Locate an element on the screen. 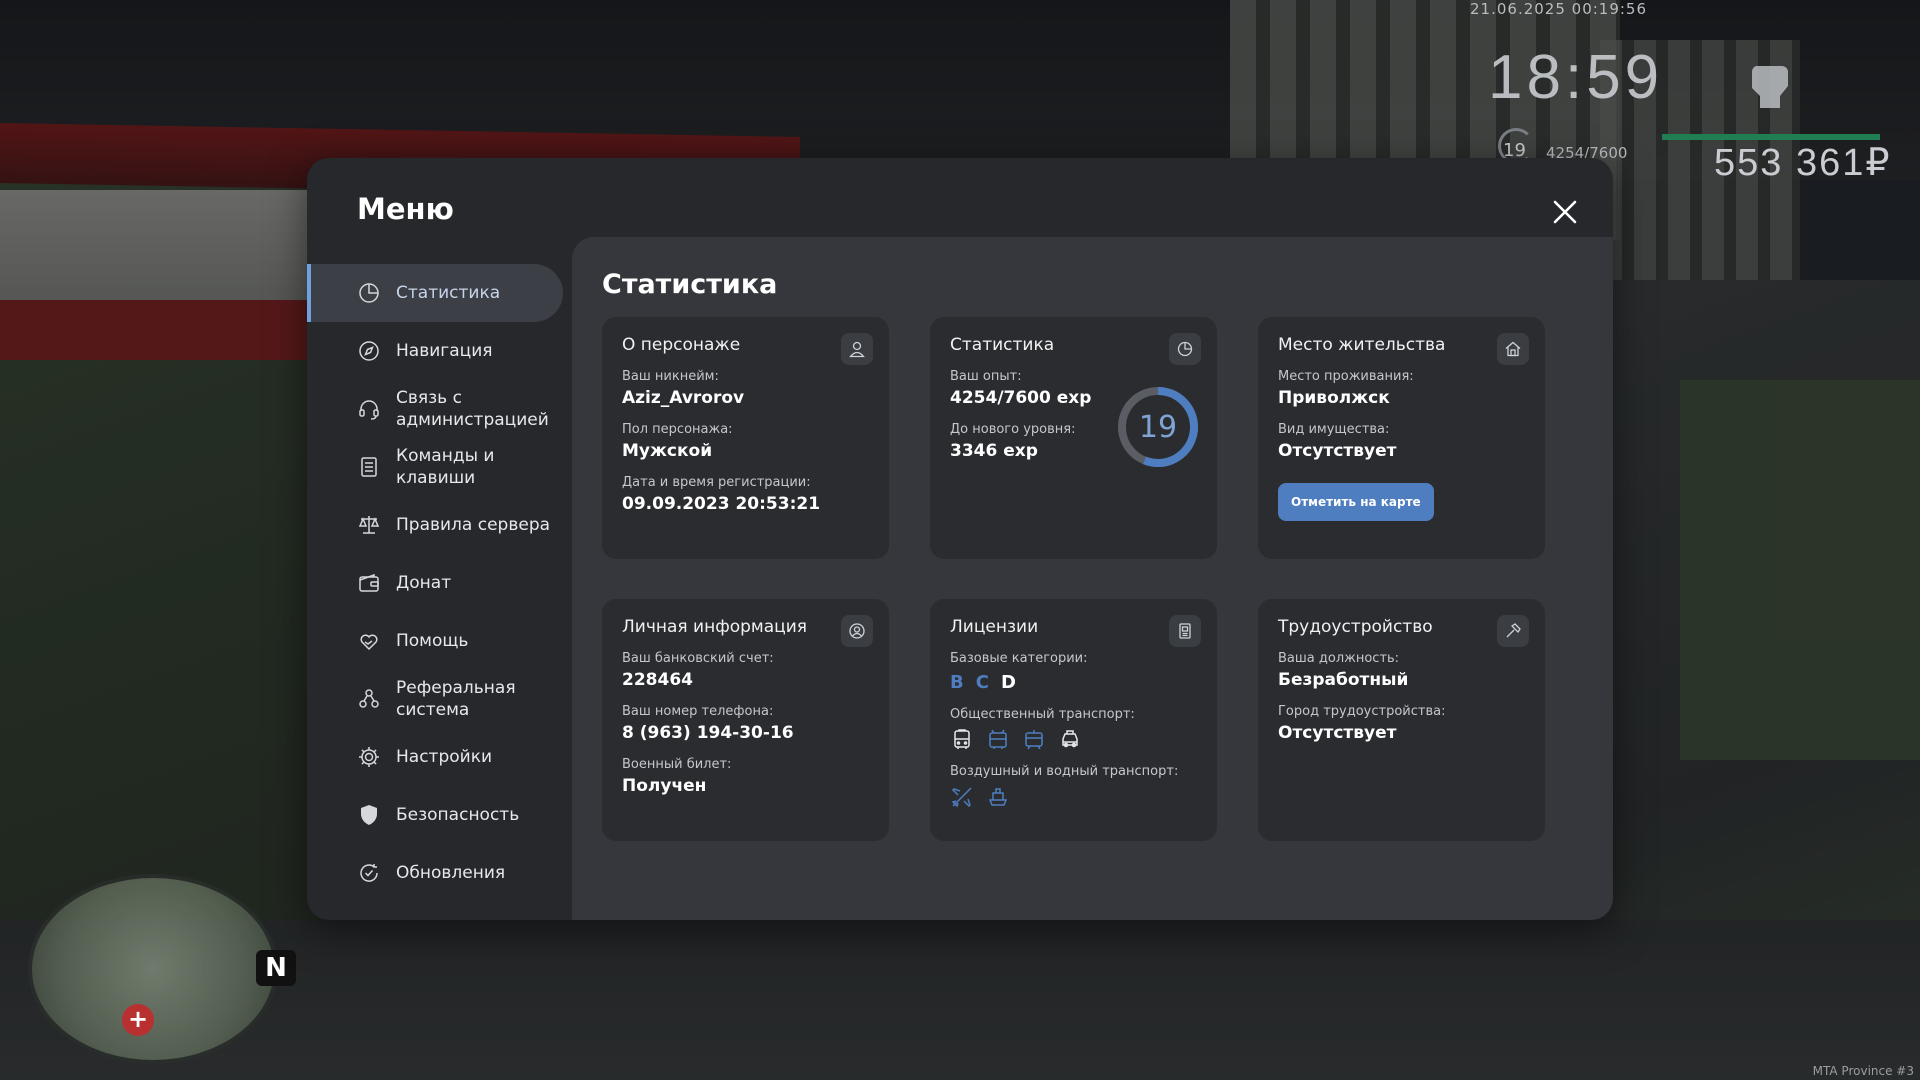  nickname-value: Aziz_Avrorov is located at coordinates (683, 398).